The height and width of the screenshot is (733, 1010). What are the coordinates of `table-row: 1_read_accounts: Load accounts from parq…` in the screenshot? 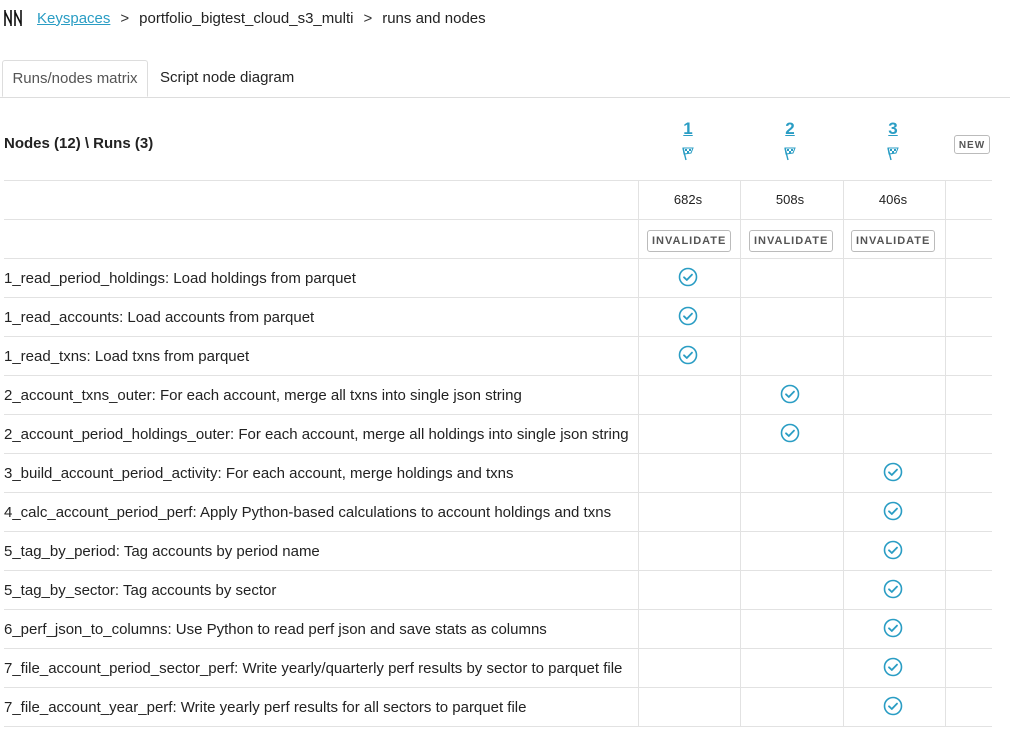 It's located at (498, 317).